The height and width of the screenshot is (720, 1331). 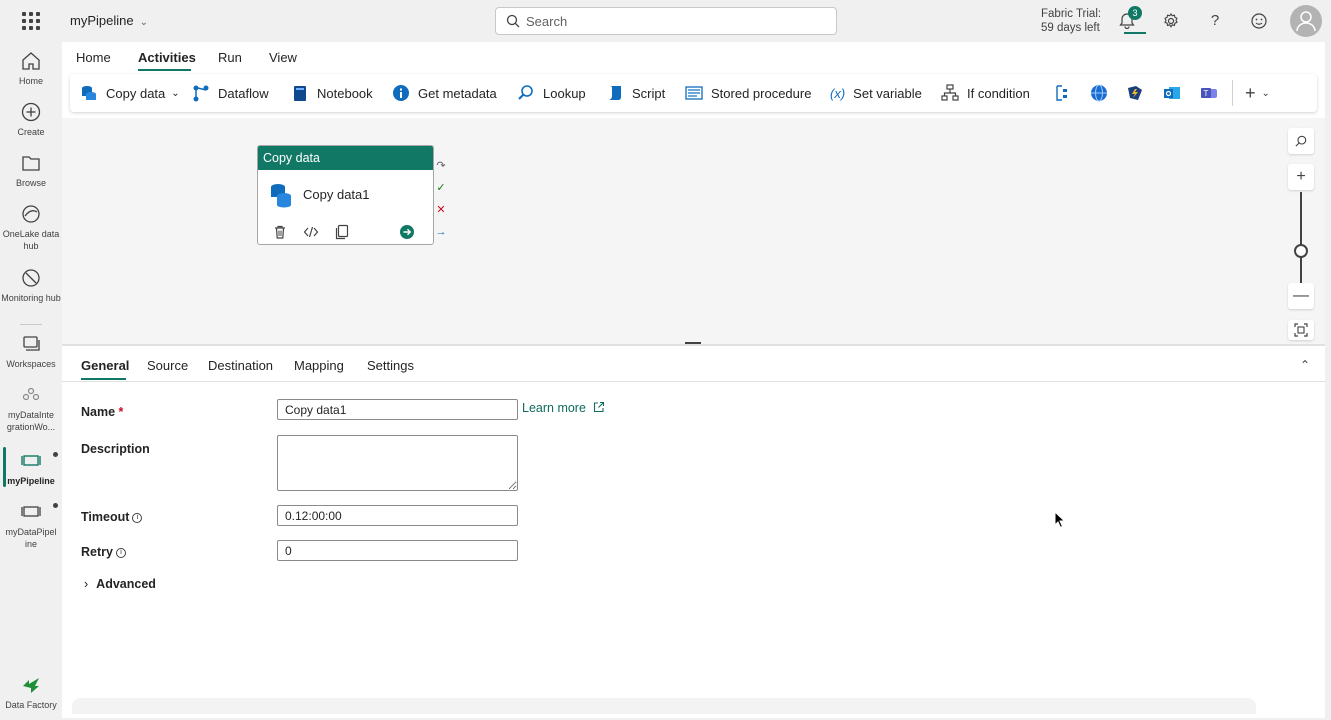 I want to click on more-activities-button: + ⌄, so click(x=1257, y=93).